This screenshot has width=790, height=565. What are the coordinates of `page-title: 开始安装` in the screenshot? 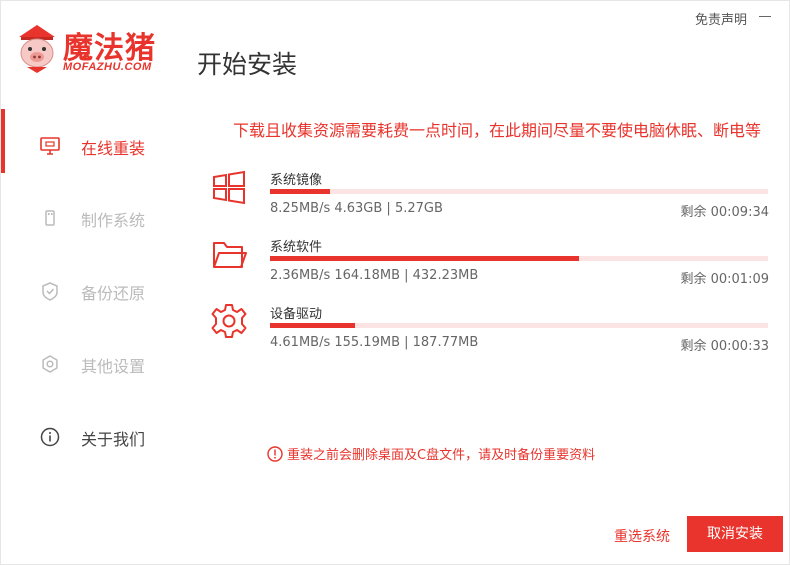 It's located at (247, 64).